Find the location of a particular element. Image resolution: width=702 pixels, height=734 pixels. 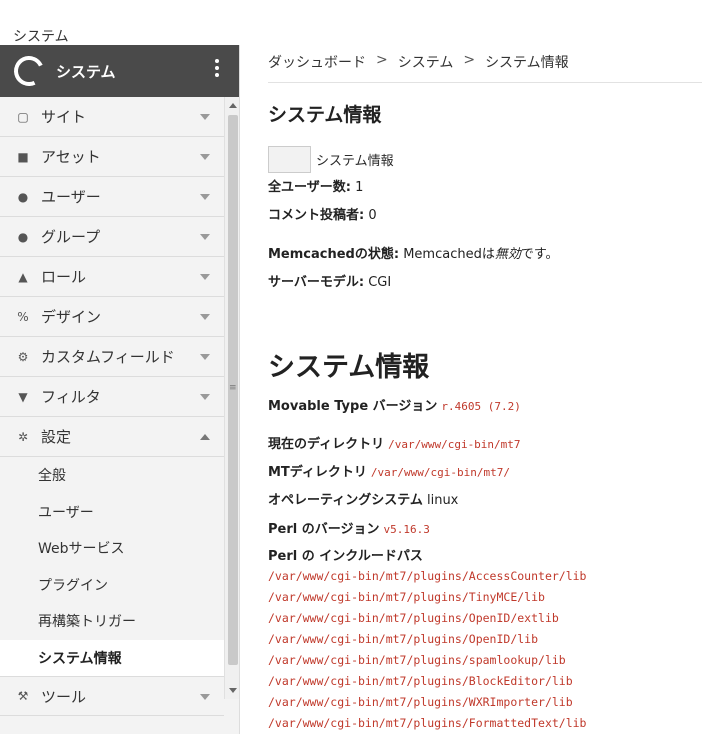

sidebar-item-label: グループ is located at coordinates (71, 237).